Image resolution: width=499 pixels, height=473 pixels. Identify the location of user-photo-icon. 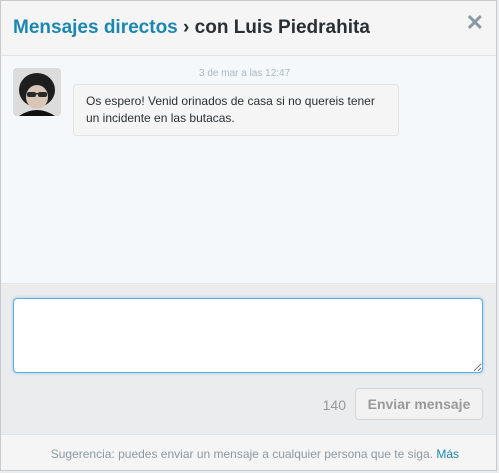
(37, 92).